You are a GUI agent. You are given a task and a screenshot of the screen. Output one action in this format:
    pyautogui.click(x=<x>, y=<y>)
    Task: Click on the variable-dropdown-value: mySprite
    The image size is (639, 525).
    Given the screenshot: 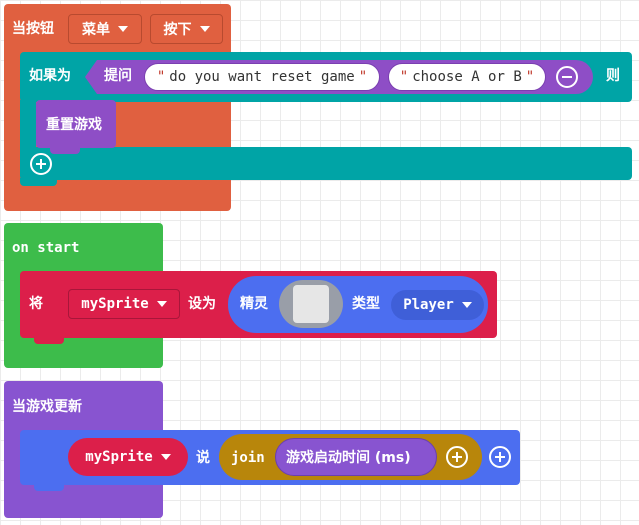 What is the action you would take?
    pyautogui.click(x=115, y=304)
    